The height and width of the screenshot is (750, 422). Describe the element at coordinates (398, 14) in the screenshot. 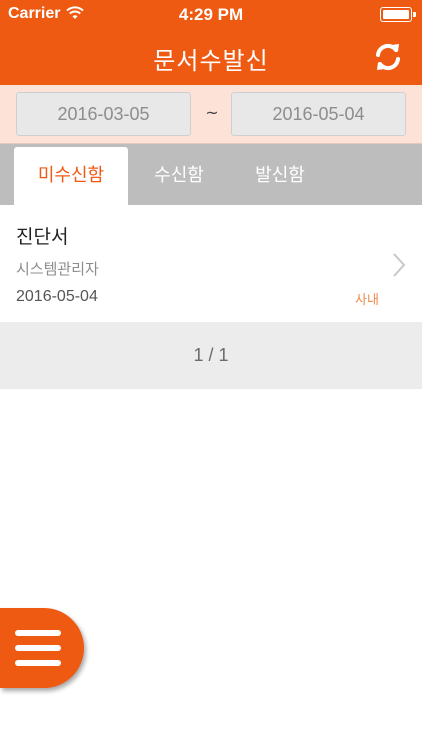

I see `battery-icon` at that location.